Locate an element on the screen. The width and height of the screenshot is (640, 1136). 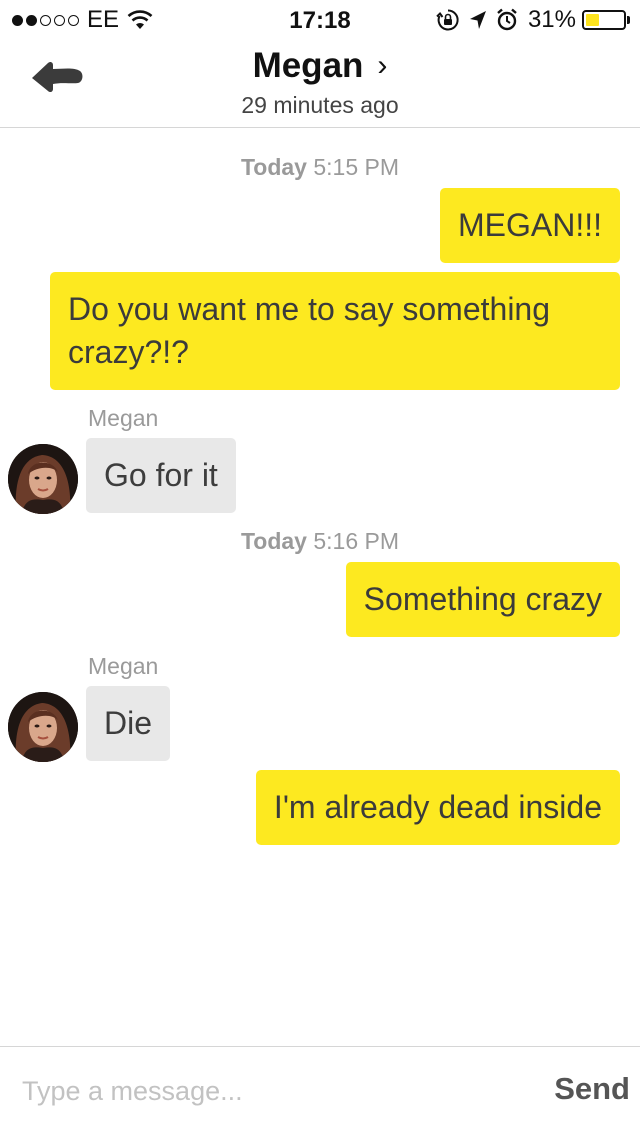
outgoing-message: I'm already dead inside is located at coordinates (437, 807).